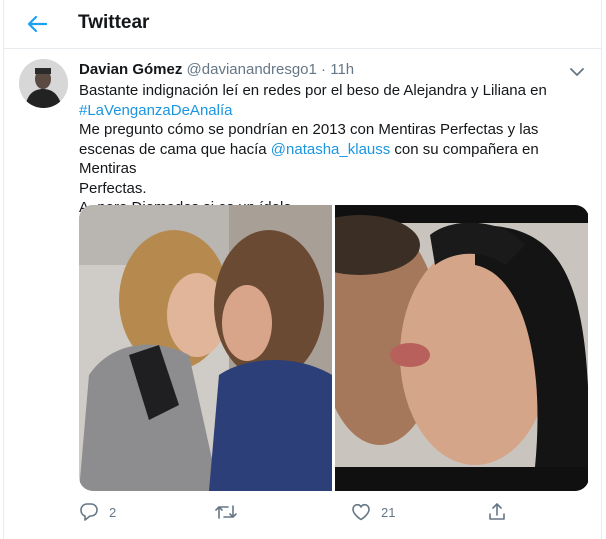 This screenshot has height=539, width=606. Describe the element at coordinates (226, 512) in the screenshot. I see `retweet-icon` at that location.